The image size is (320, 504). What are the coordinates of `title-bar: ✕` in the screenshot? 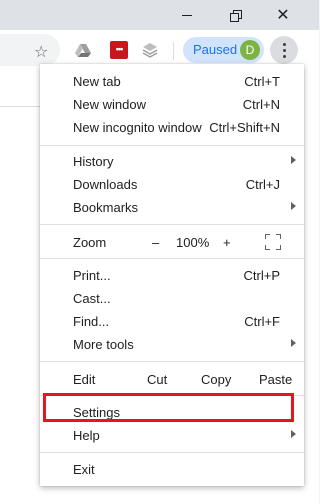 It's located at (159, 15).